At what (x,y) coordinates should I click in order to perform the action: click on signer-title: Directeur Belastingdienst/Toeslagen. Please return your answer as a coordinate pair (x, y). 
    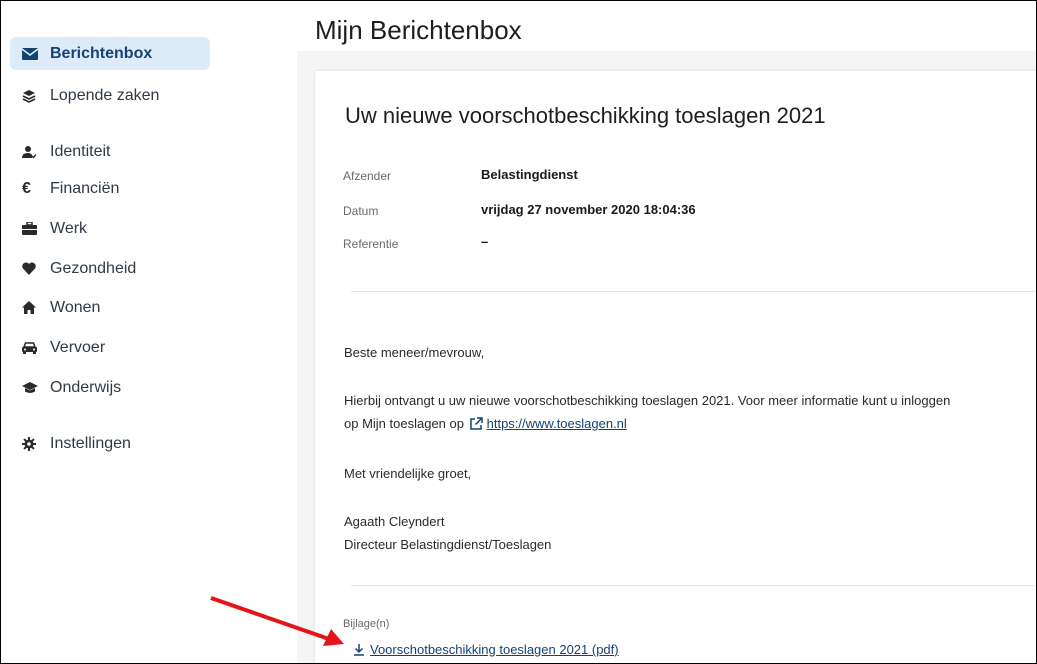
    Looking at the image, I should click on (448, 544).